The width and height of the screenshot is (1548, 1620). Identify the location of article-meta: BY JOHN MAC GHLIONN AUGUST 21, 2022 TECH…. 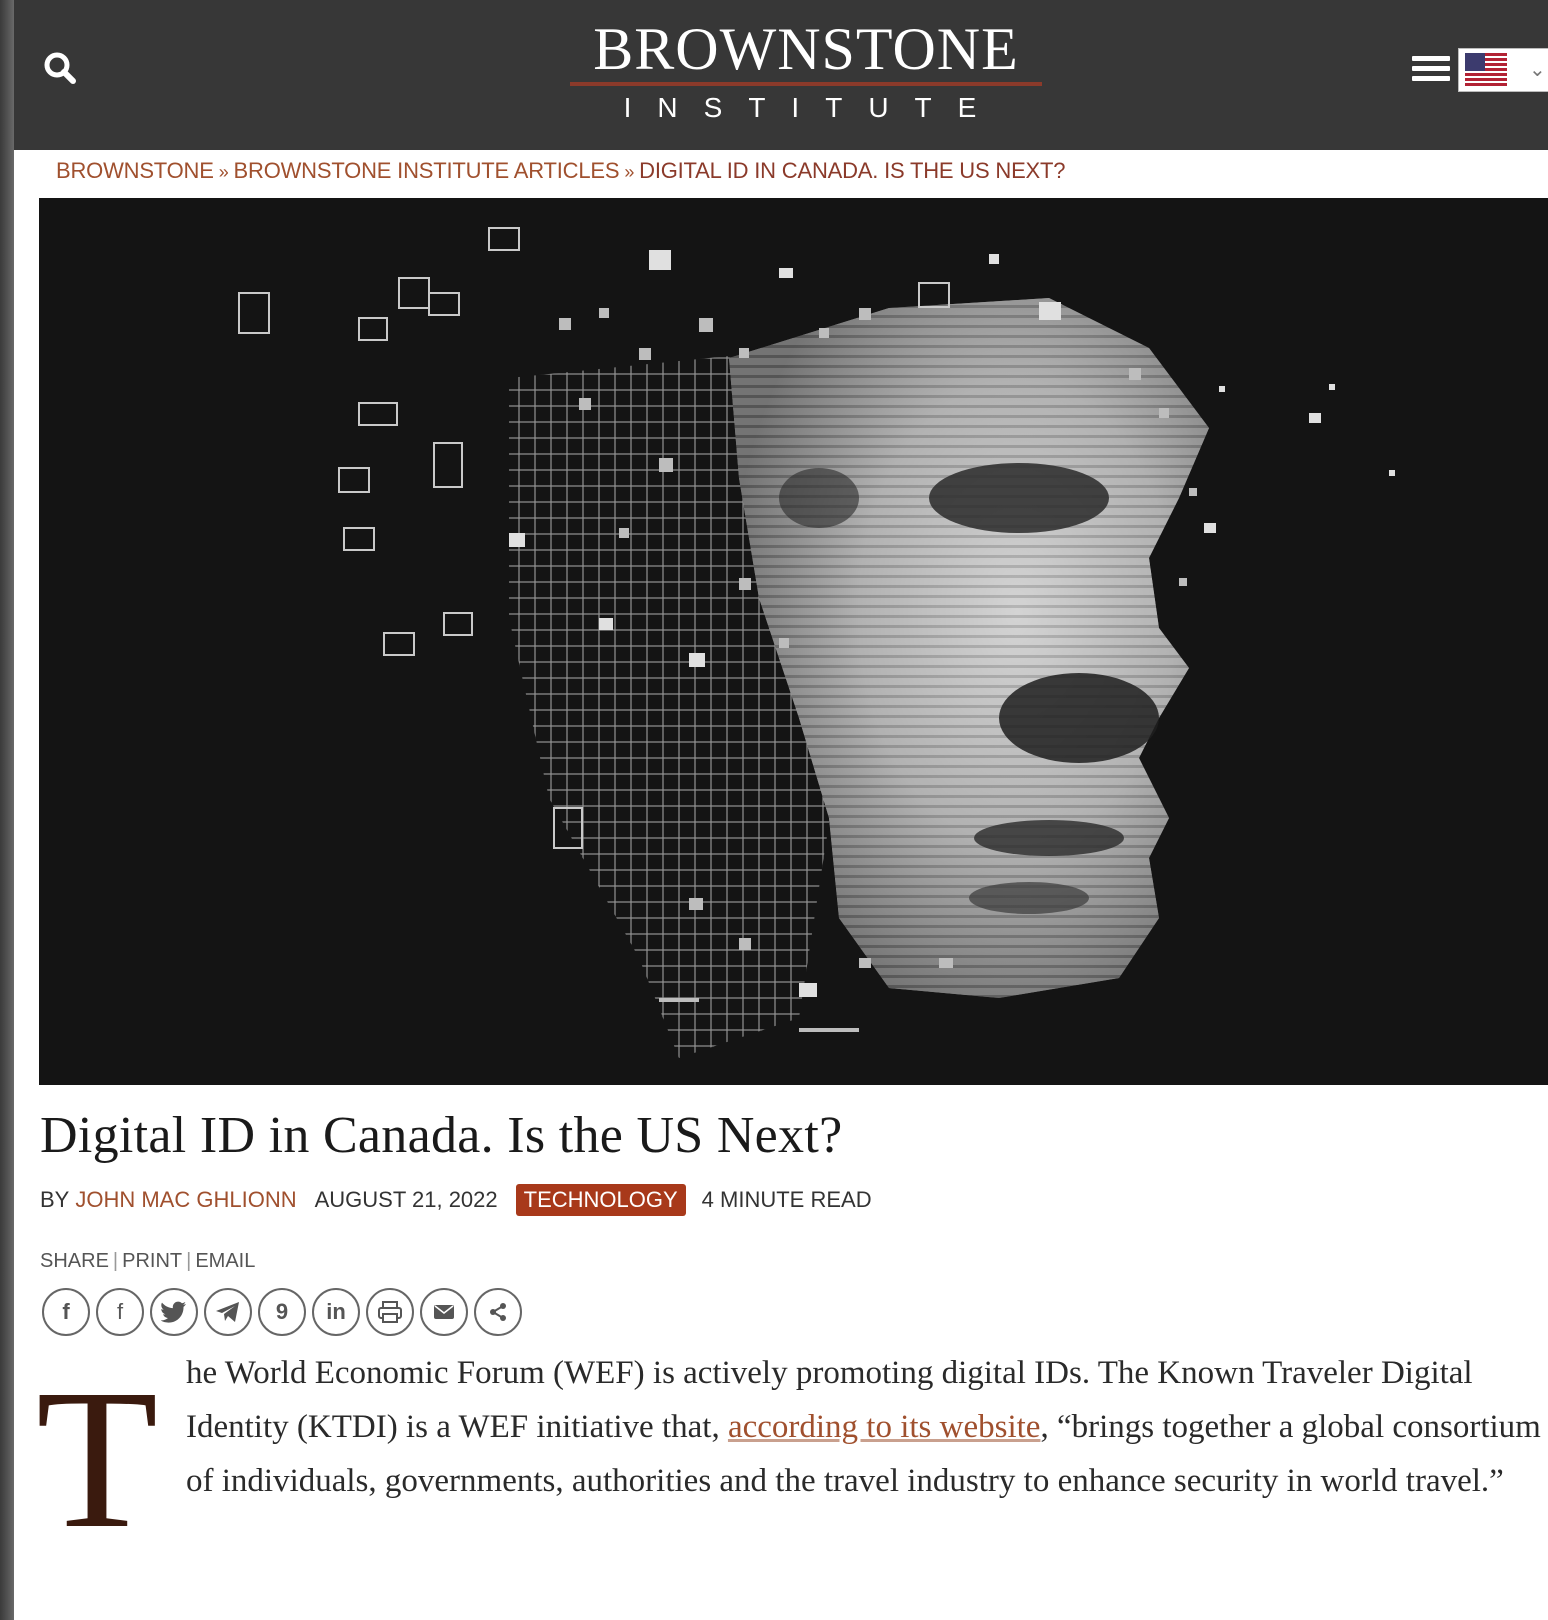
(456, 1200).